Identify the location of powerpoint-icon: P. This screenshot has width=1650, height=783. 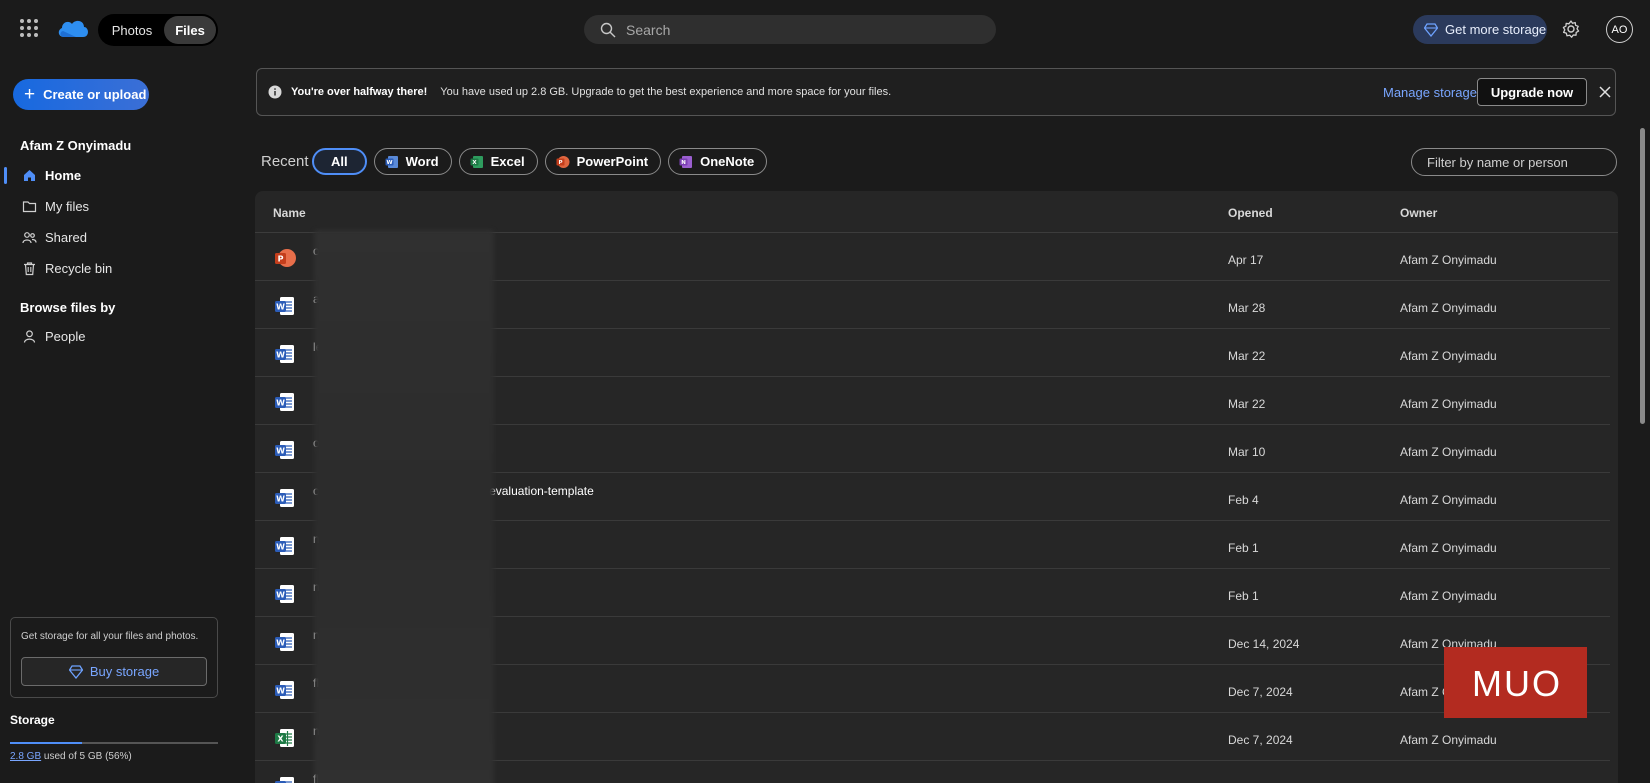
(563, 161).